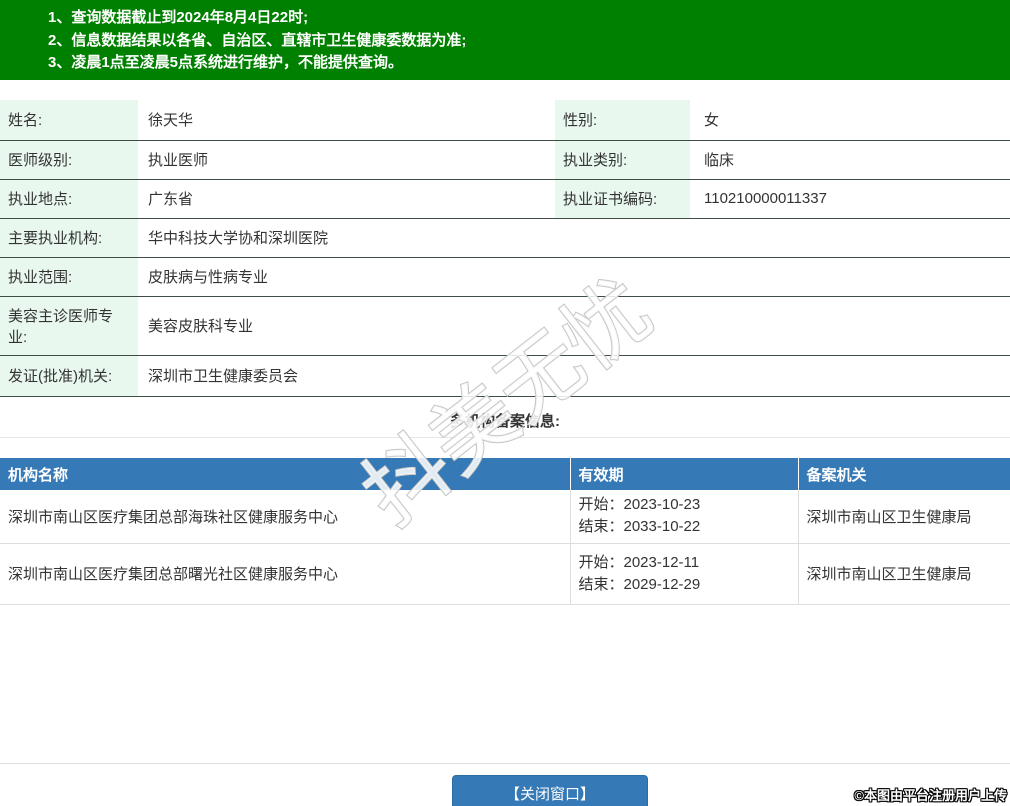  I want to click on copyright-overlay-text: ©本图由平台注册用户上传, so click(930, 795).